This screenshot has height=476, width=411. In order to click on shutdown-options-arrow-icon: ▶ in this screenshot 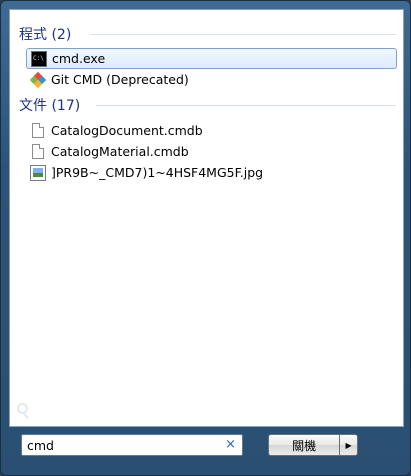, I will do `click(348, 445)`.